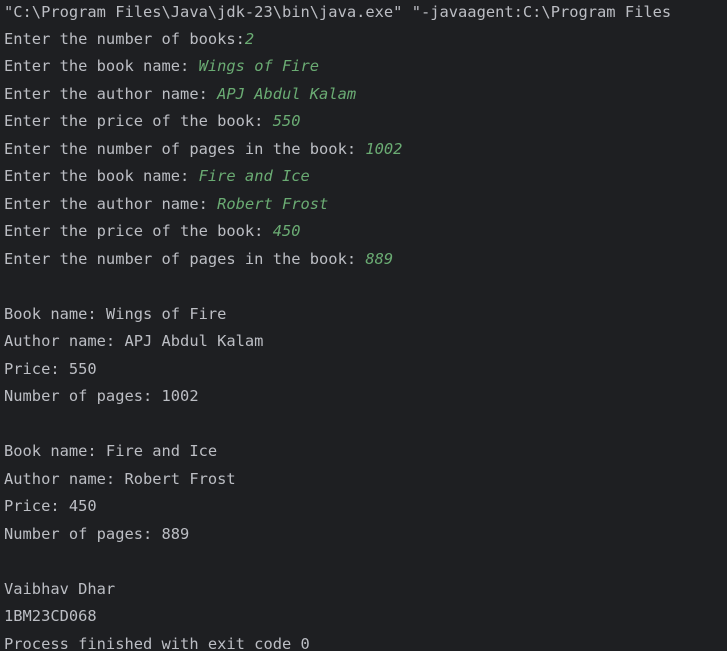  What do you see at coordinates (134, 341) in the screenshot?
I see `author-name-line: Author name: APJ Abdul Kalam` at bounding box center [134, 341].